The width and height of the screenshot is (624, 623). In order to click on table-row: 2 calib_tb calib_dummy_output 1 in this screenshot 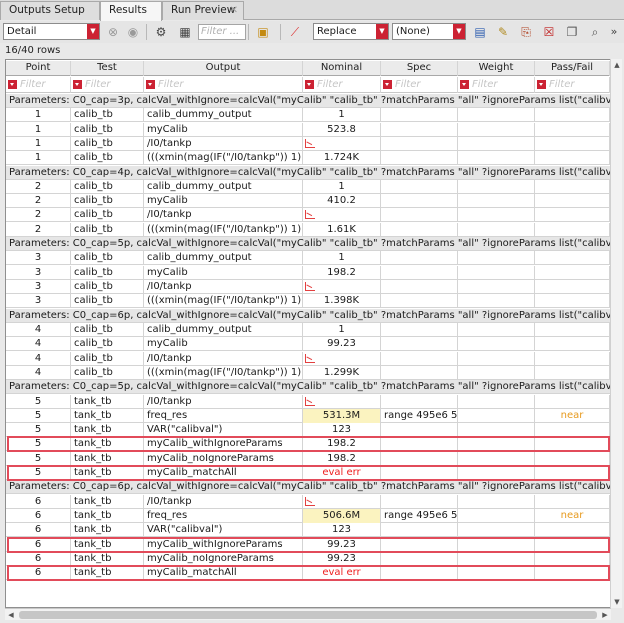, I will do `click(308, 187)`.